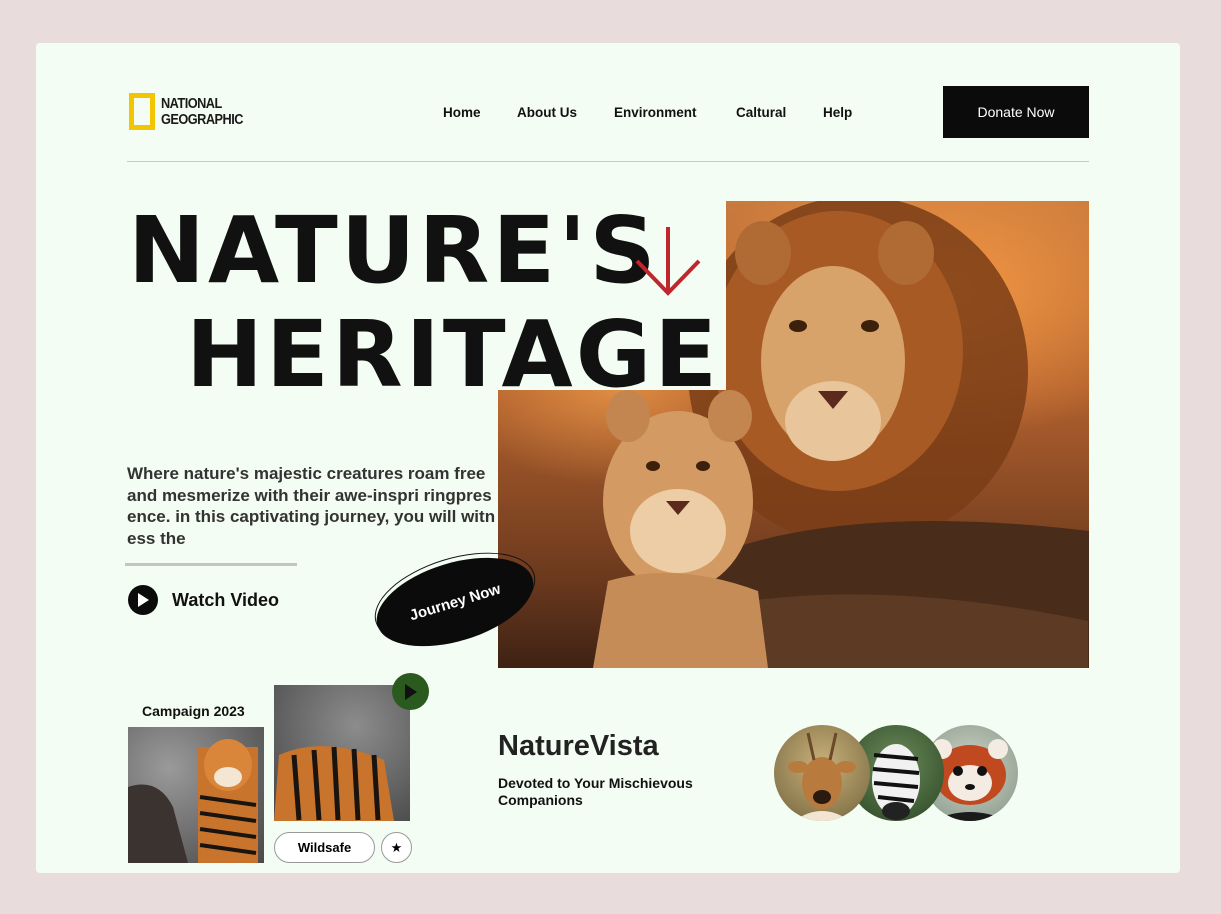 The height and width of the screenshot is (914, 1221). Describe the element at coordinates (193, 711) in the screenshot. I see `campaign-label: Campaign 2023` at that location.